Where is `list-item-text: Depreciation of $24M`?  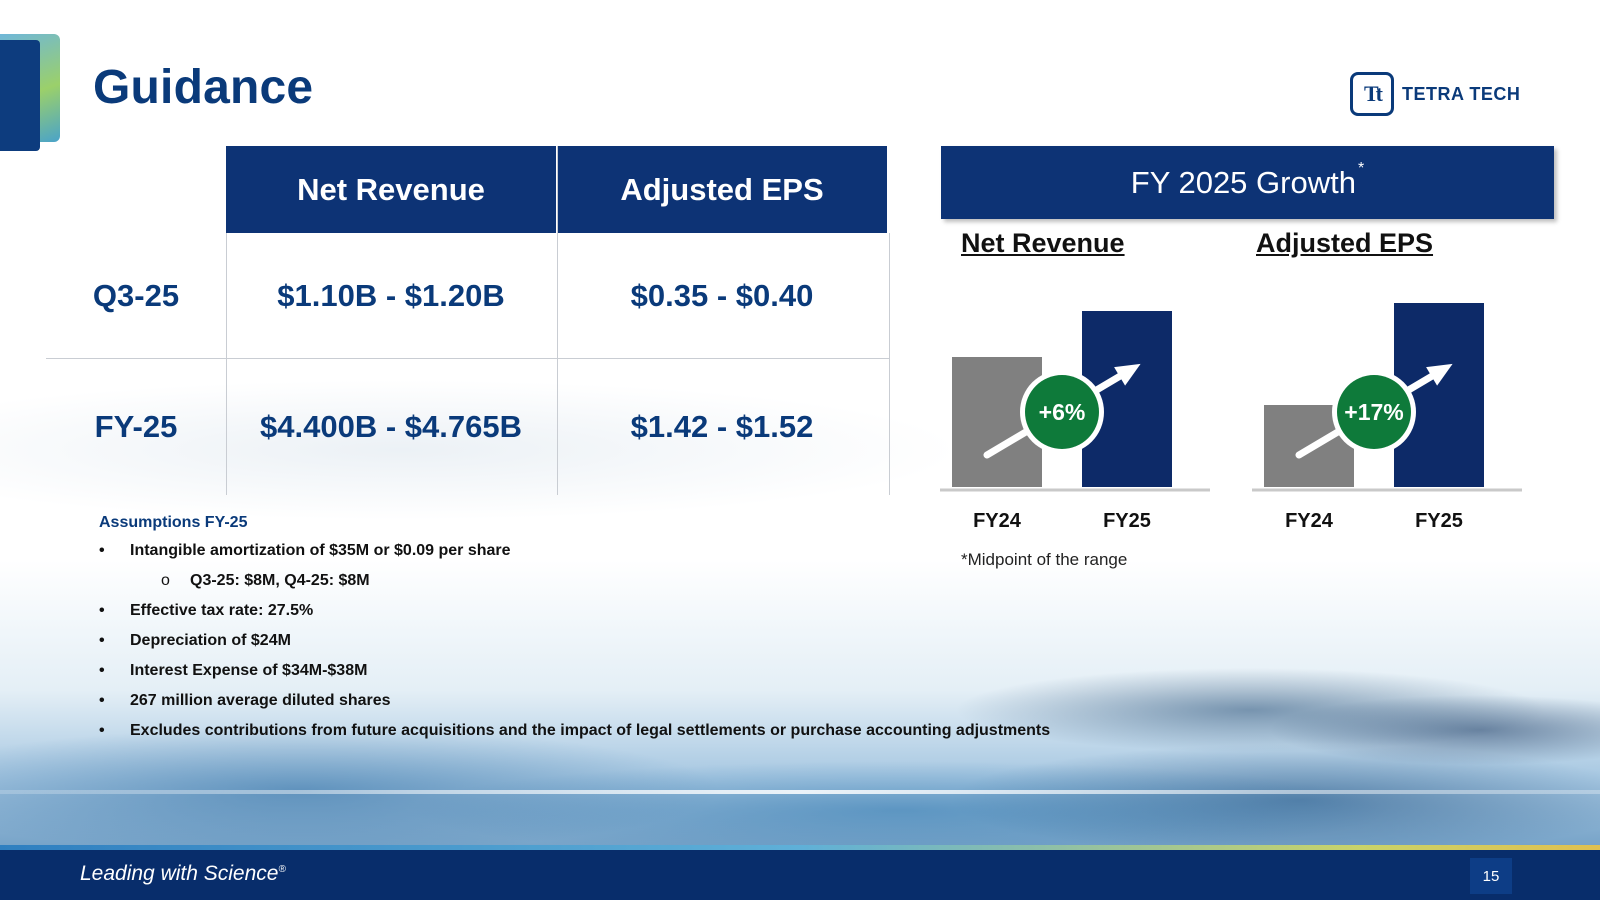 list-item-text: Depreciation of $24M is located at coordinates (210, 640).